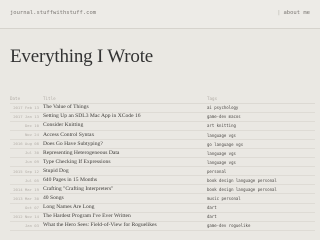 This screenshot has height=240, width=320. What do you see at coordinates (31, 225) in the screenshot?
I see `post-date: Jan 03` at bounding box center [31, 225].